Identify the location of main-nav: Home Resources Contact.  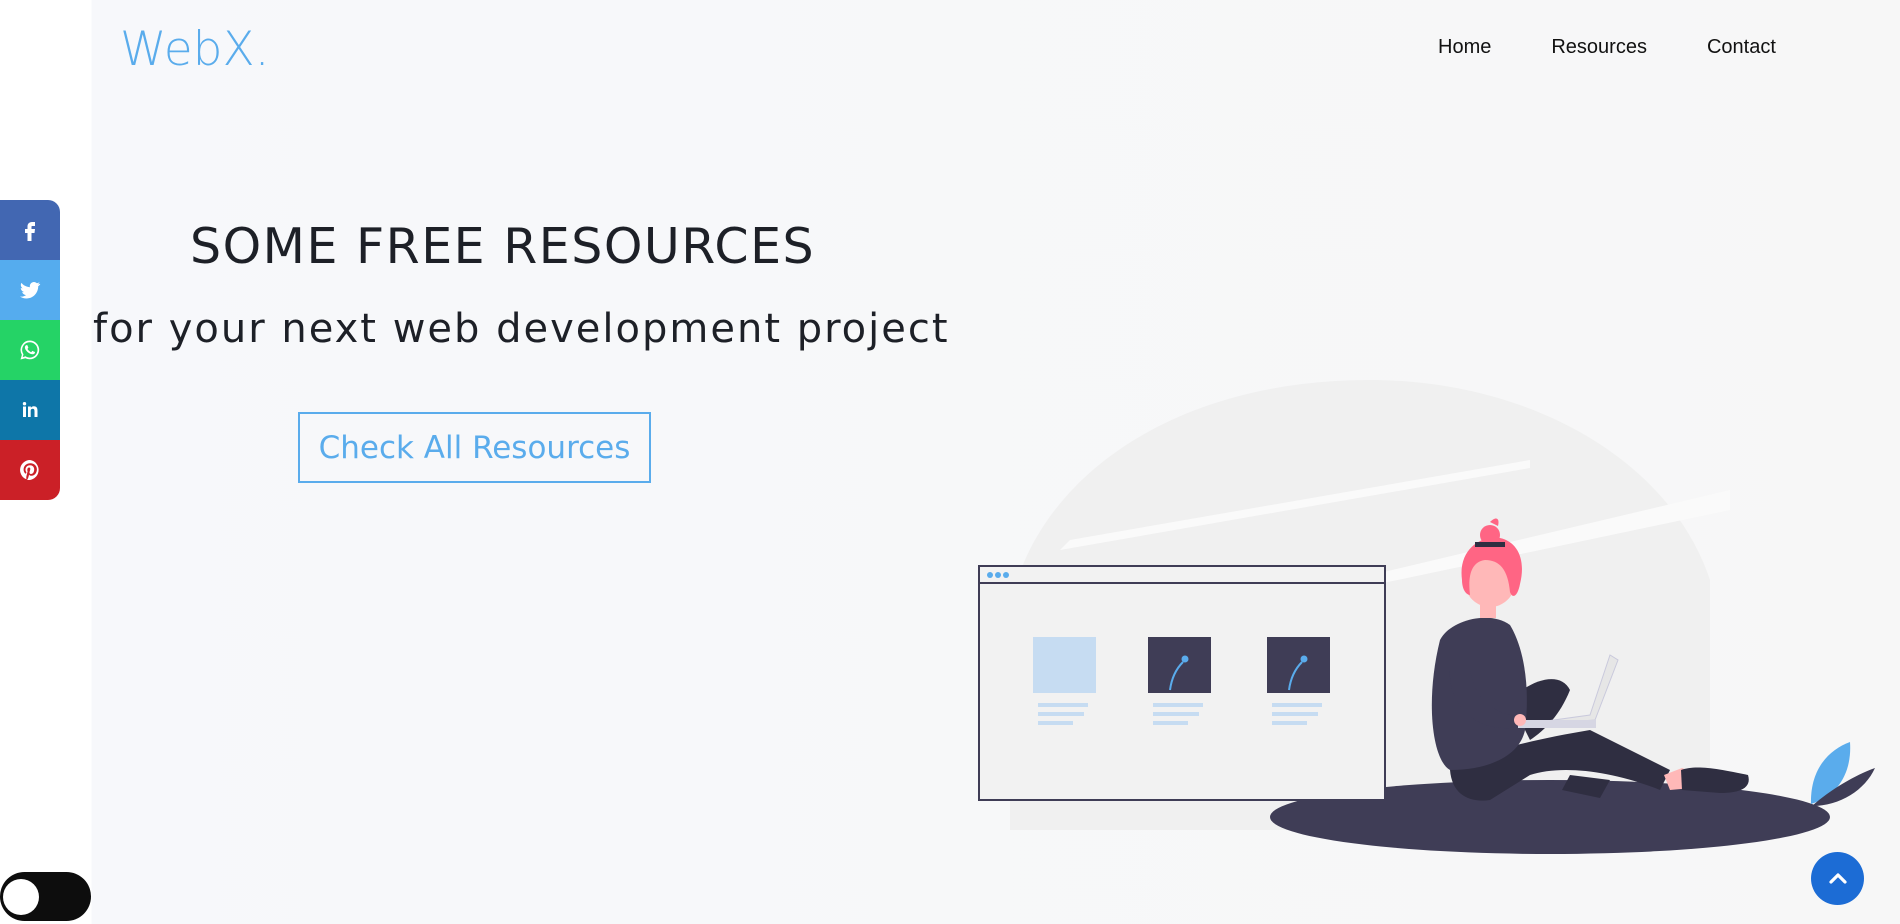
(1607, 47).